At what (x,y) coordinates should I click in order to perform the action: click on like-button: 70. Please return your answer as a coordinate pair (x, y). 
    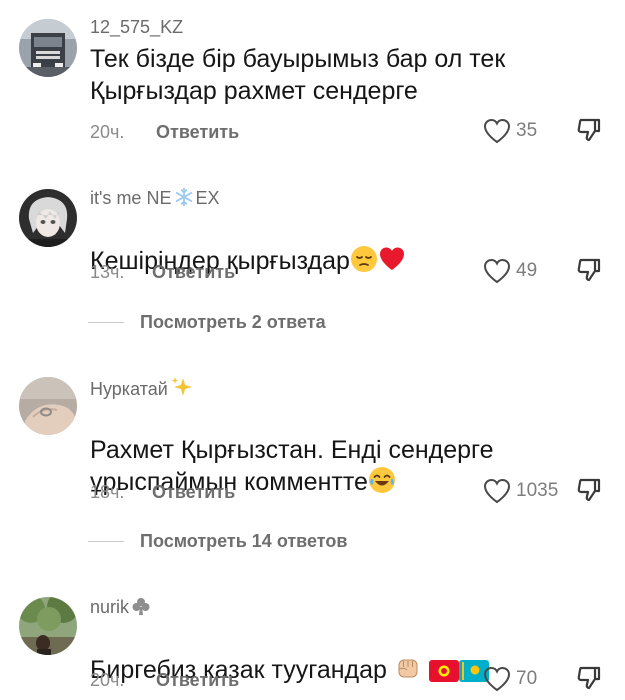
    Looking at the image, I should click on (509, 679).